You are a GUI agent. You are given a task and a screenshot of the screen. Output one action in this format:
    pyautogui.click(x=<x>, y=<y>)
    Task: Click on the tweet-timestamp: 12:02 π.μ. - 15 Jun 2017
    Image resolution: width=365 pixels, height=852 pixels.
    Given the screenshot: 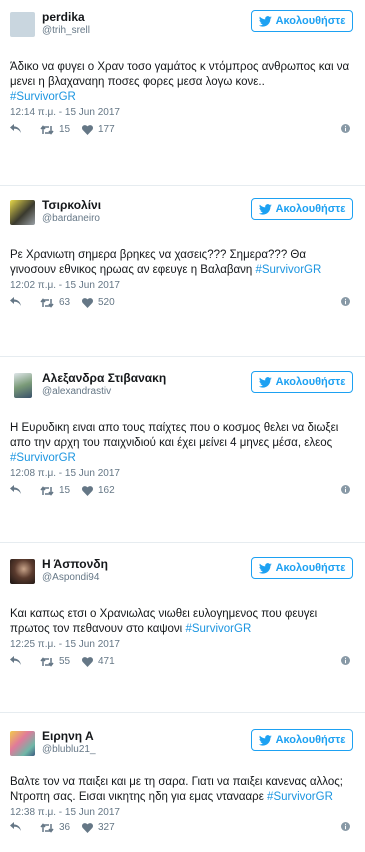 What is the action you would take?
    pyautogui.click(x=182, y=285)
    